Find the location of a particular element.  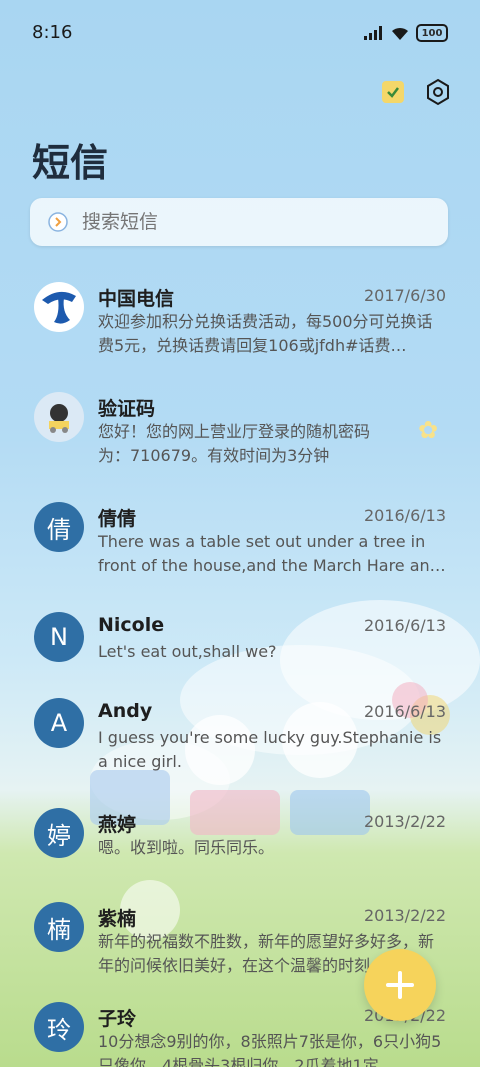

search-input is located at coordinates (252, 222).